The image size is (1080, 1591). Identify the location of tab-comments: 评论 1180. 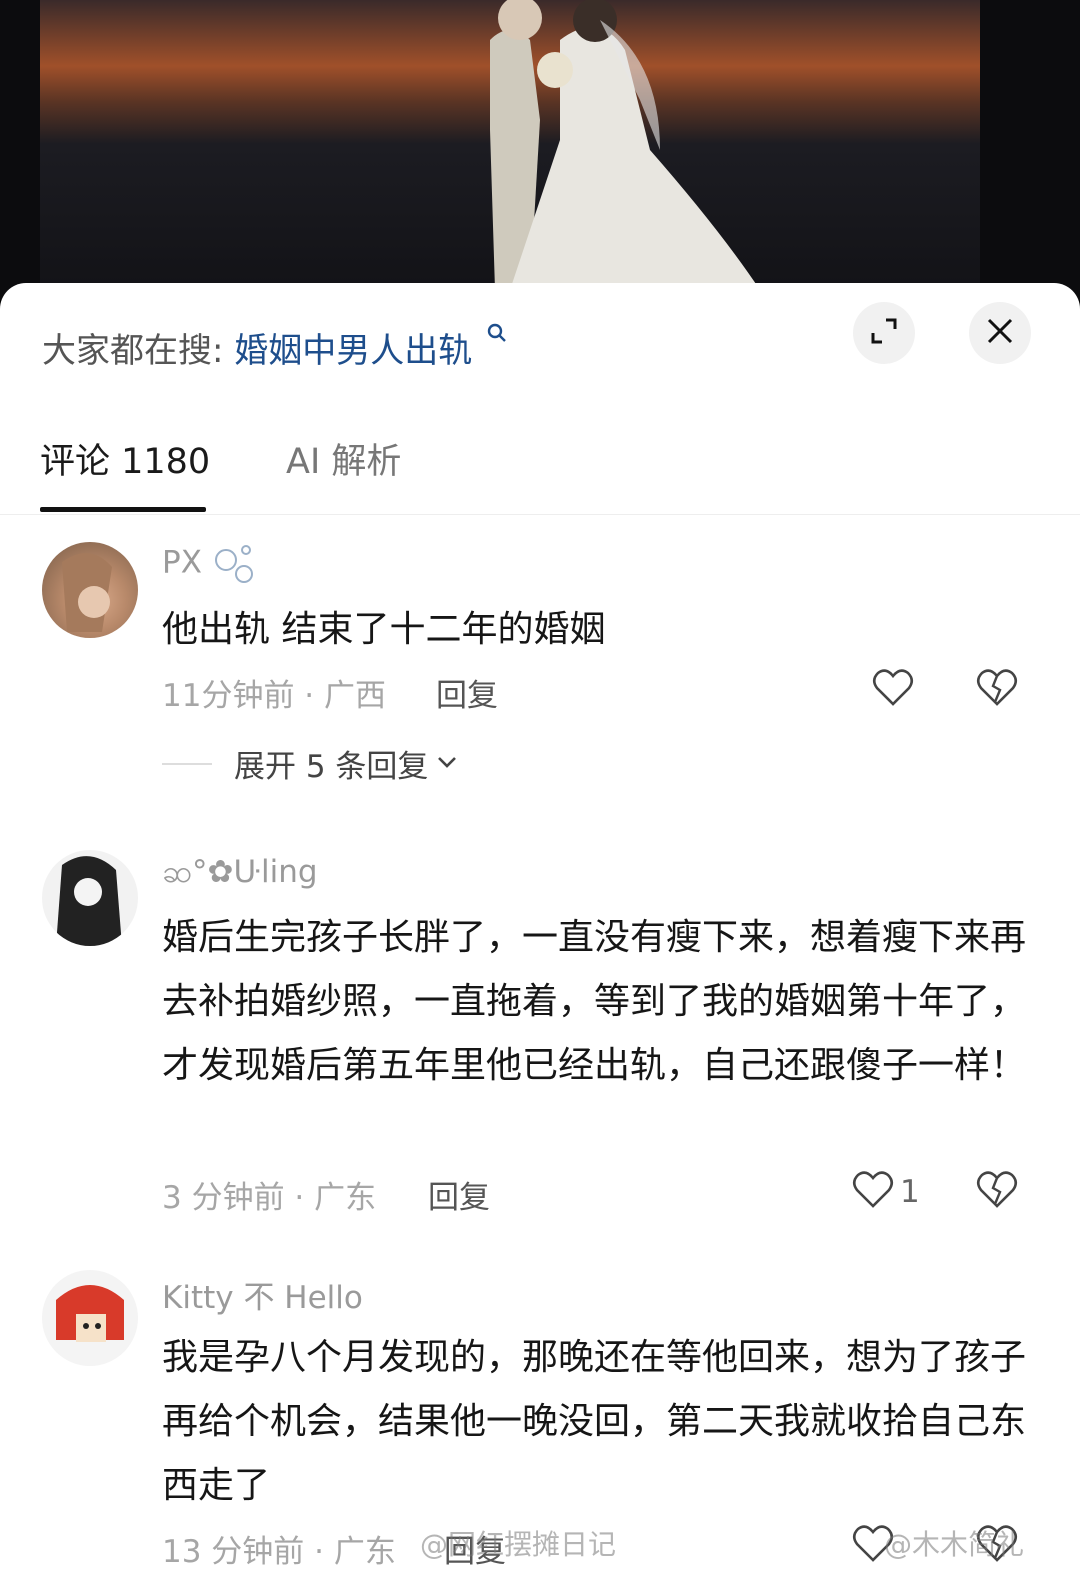
(125, 458).